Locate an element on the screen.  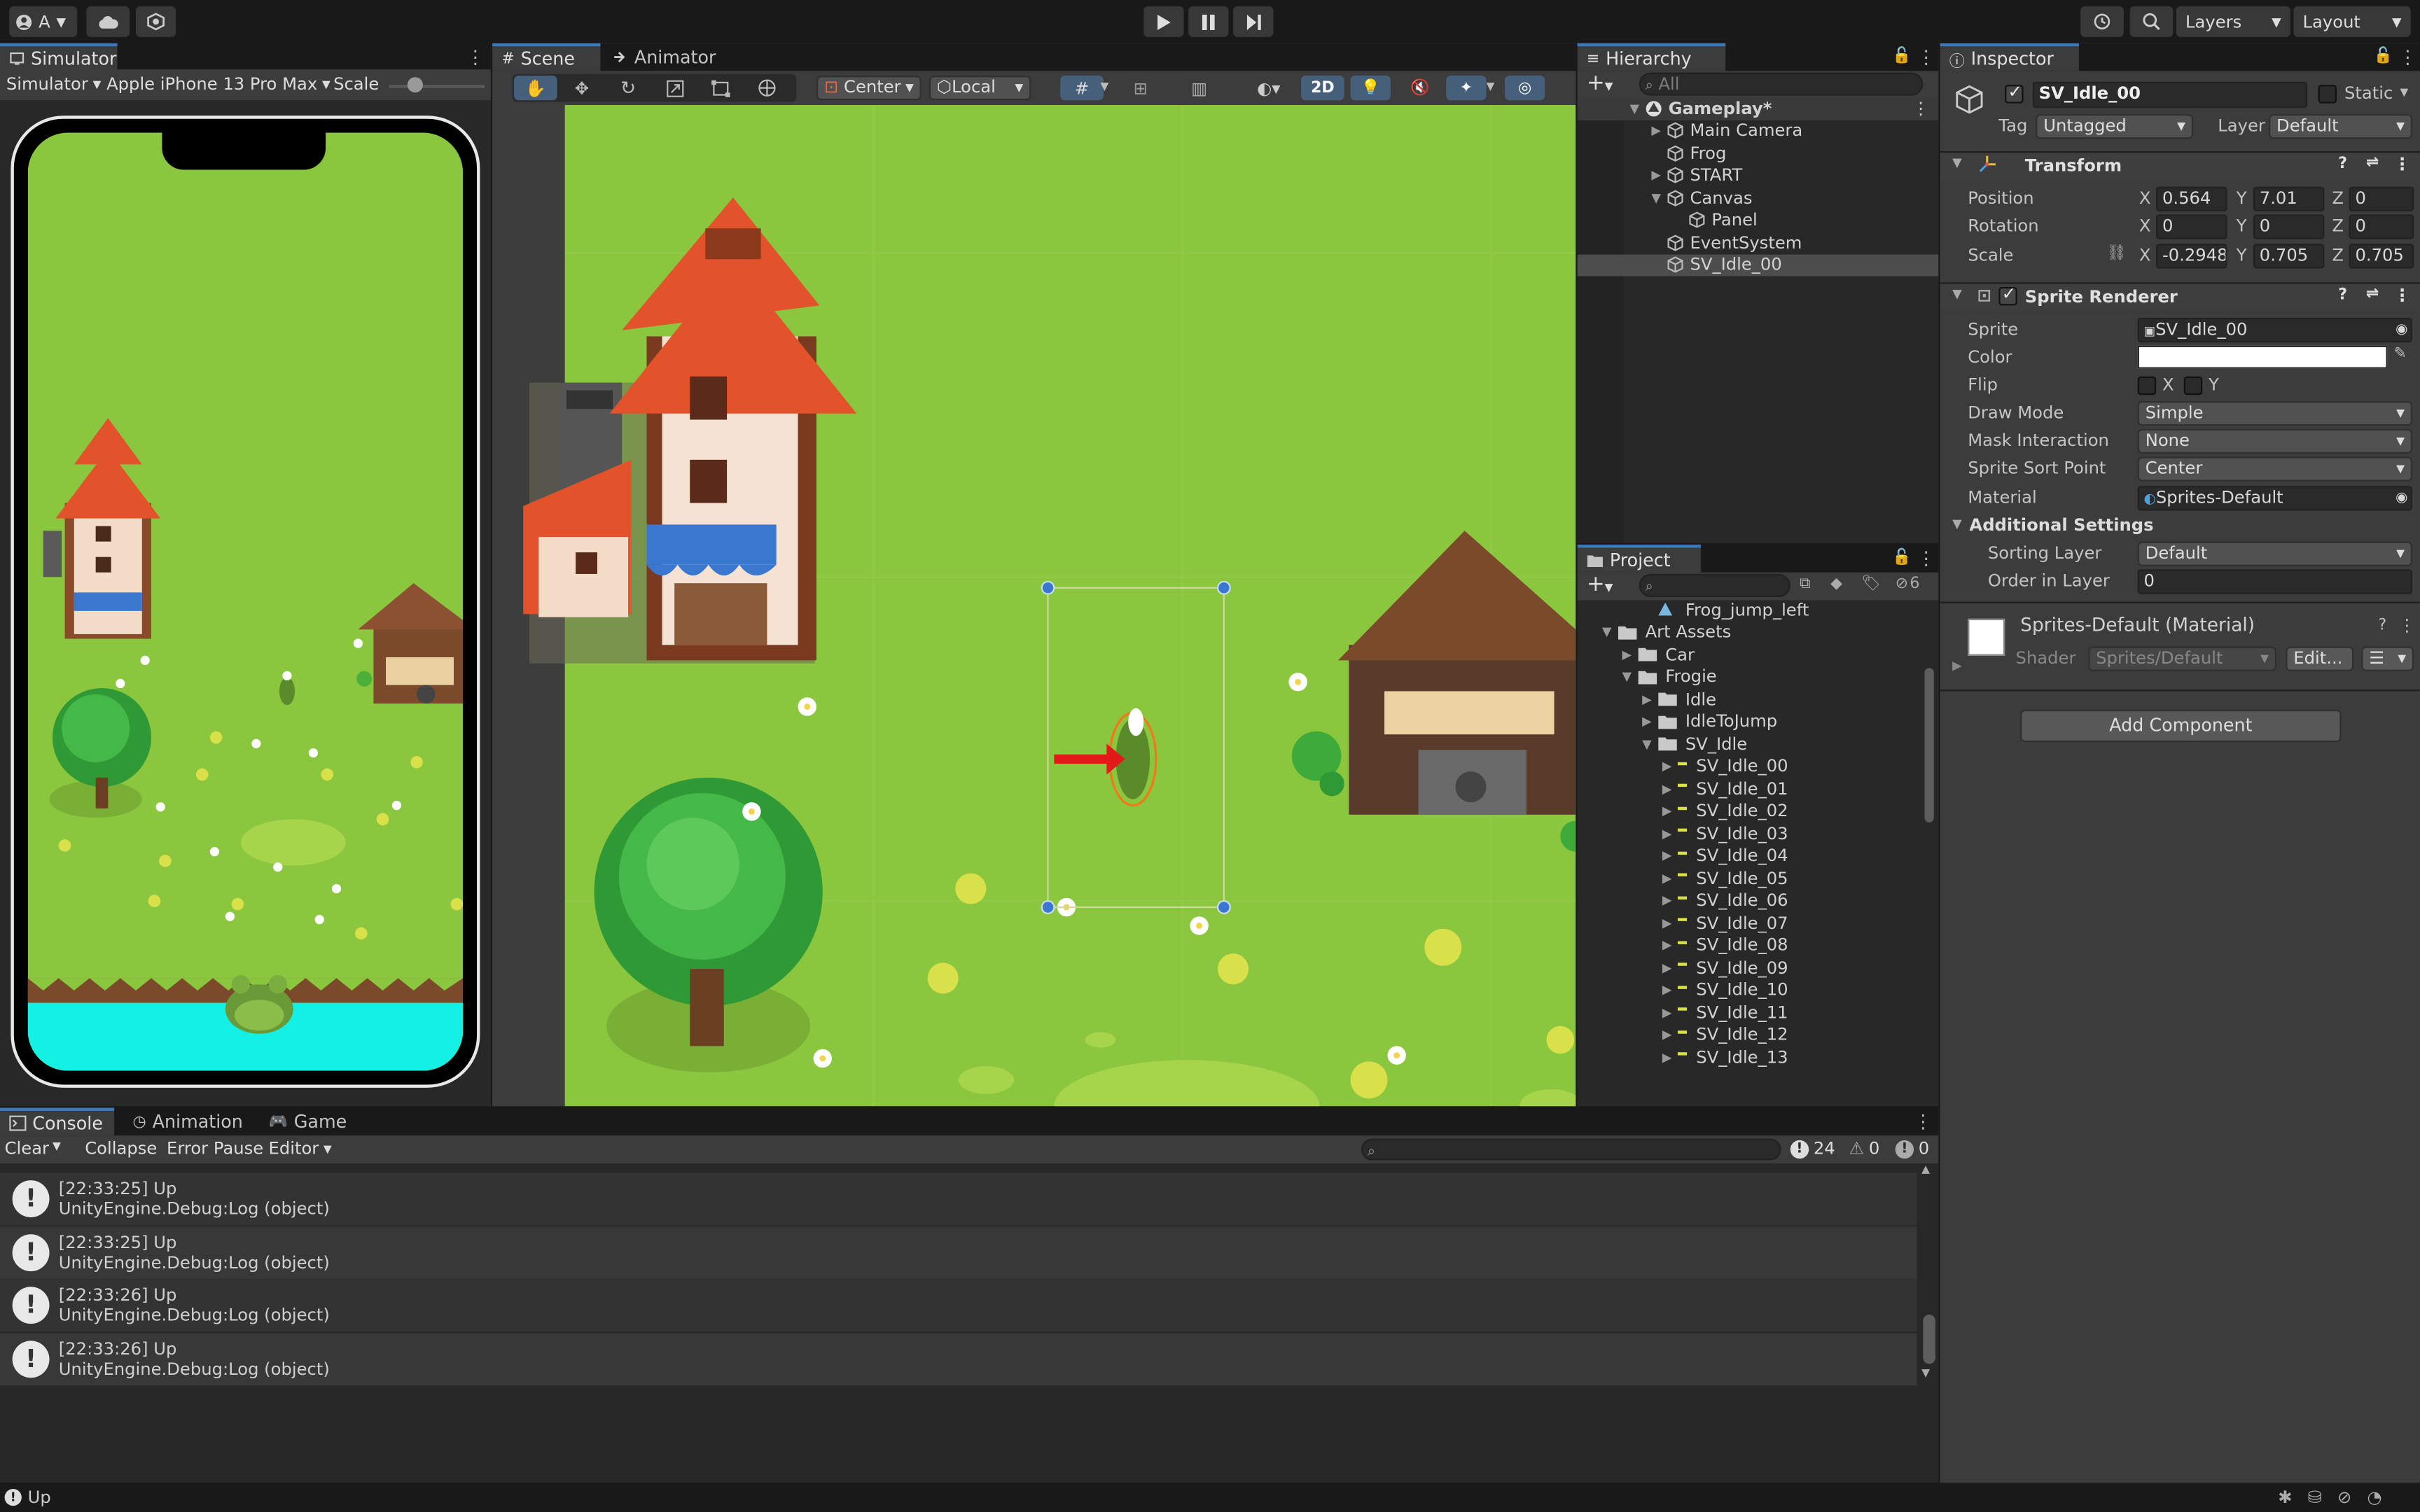
2d-toggle-button: 2D is located at coordinates (1322, 88).